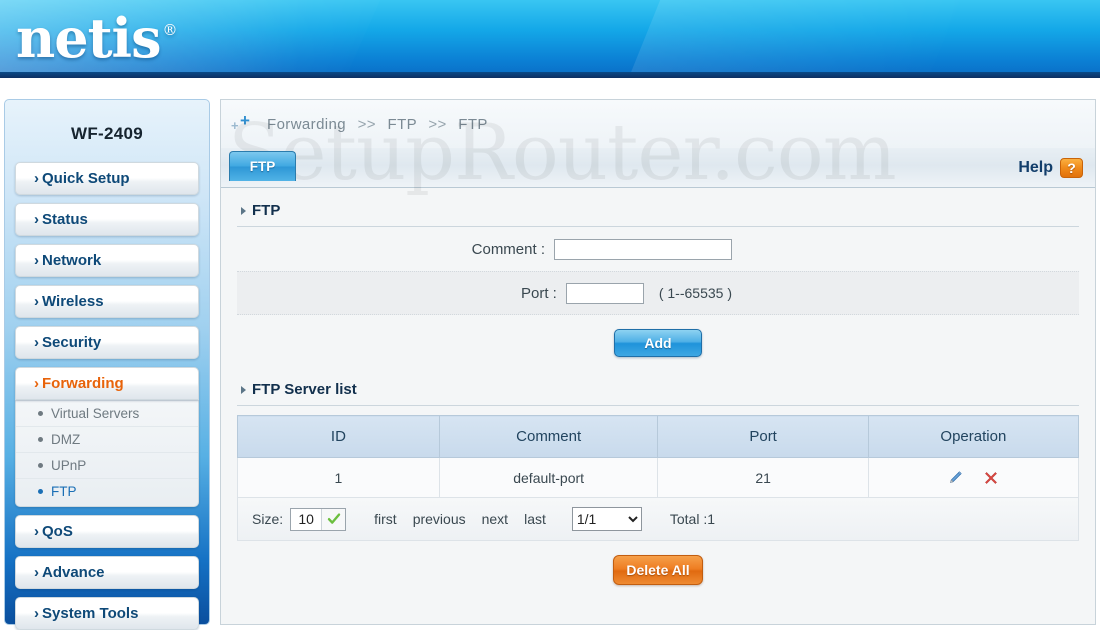  I want to click on cell-id: 1, so click(338, 477).